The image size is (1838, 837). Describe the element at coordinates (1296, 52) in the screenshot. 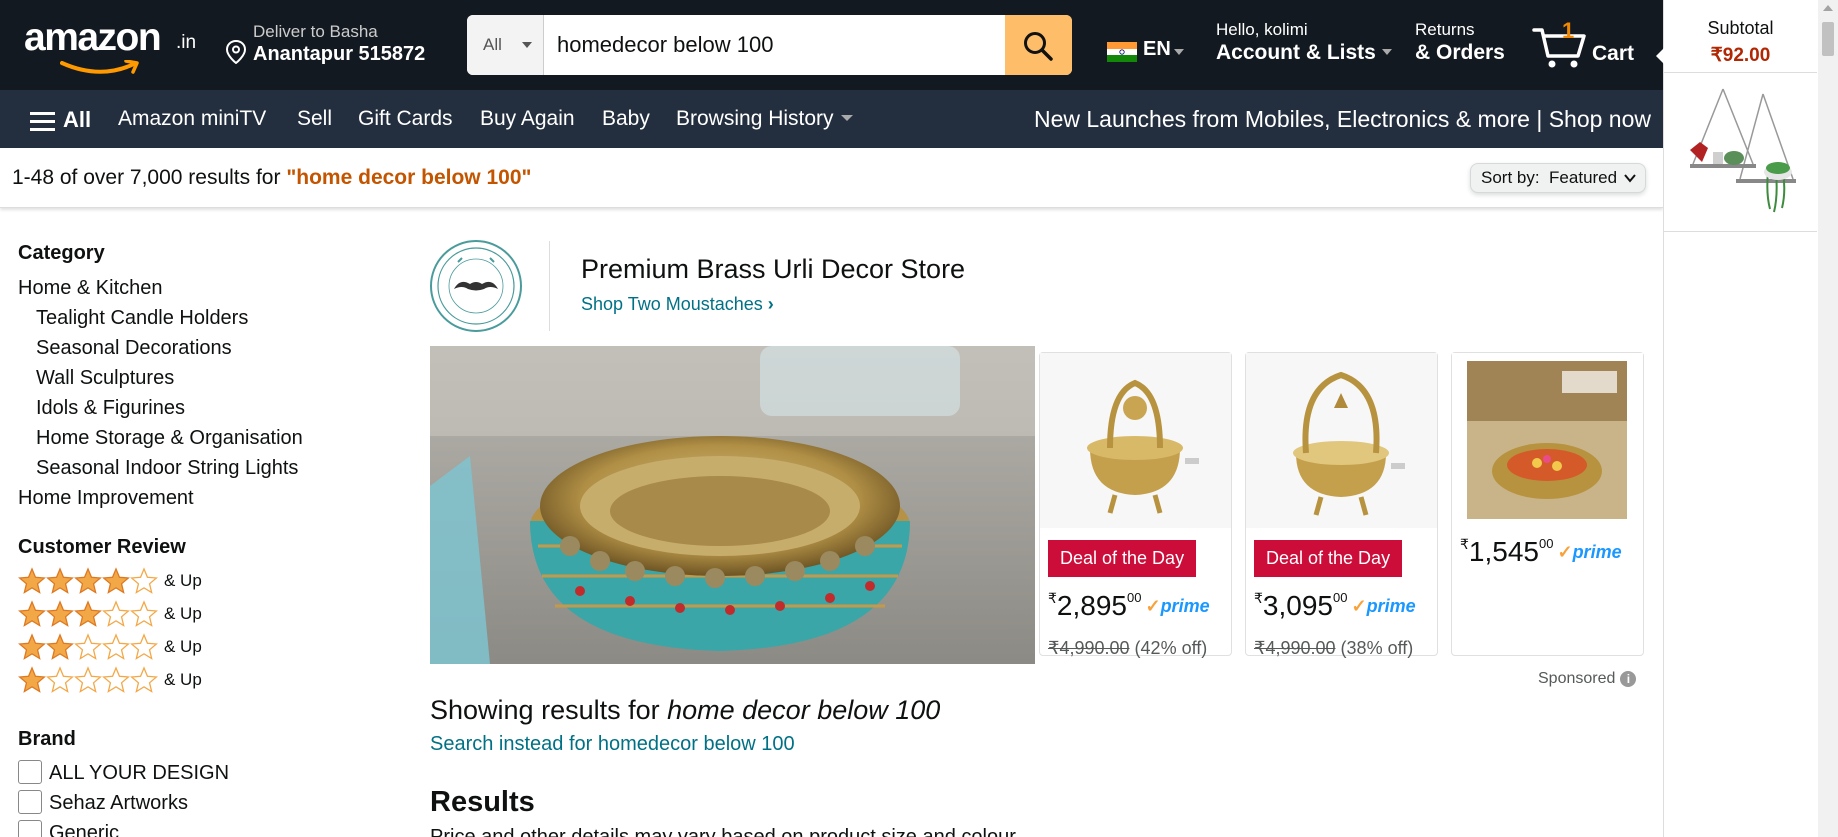

I see `account-label: Account & Lists` at that location.